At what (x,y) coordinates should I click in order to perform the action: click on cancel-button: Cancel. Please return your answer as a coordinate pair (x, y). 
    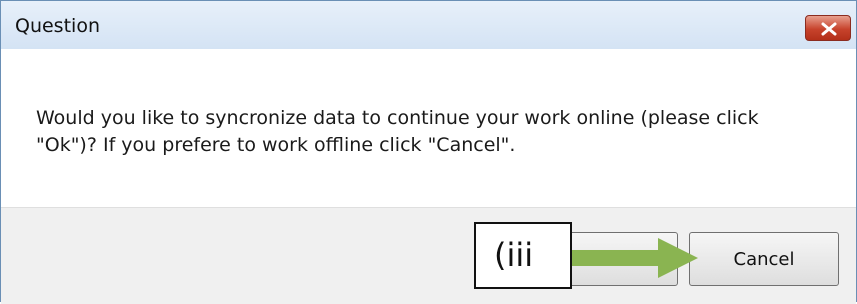
    Looking at the image, I should click on (764, 259).